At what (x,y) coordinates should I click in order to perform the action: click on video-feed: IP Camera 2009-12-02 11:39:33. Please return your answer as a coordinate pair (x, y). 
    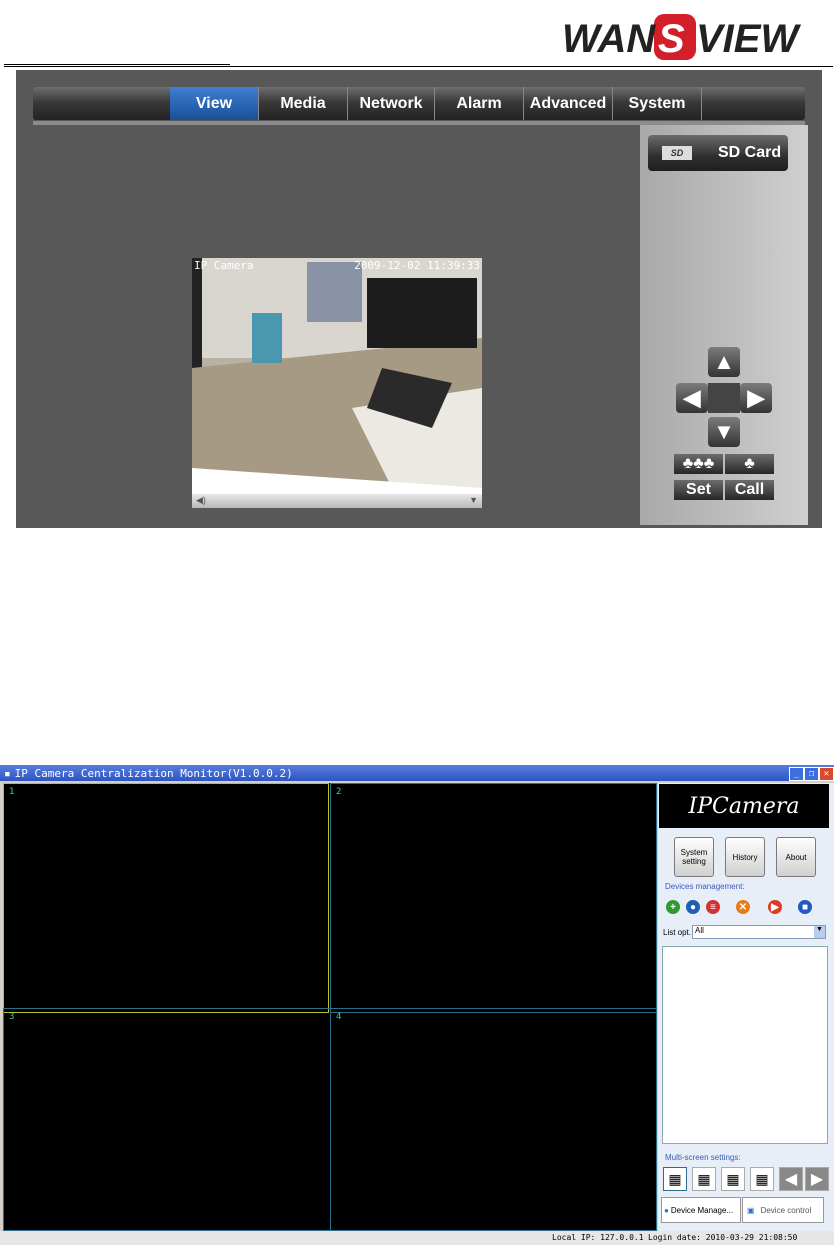
    Looking at the image, I should click on (337, 383).